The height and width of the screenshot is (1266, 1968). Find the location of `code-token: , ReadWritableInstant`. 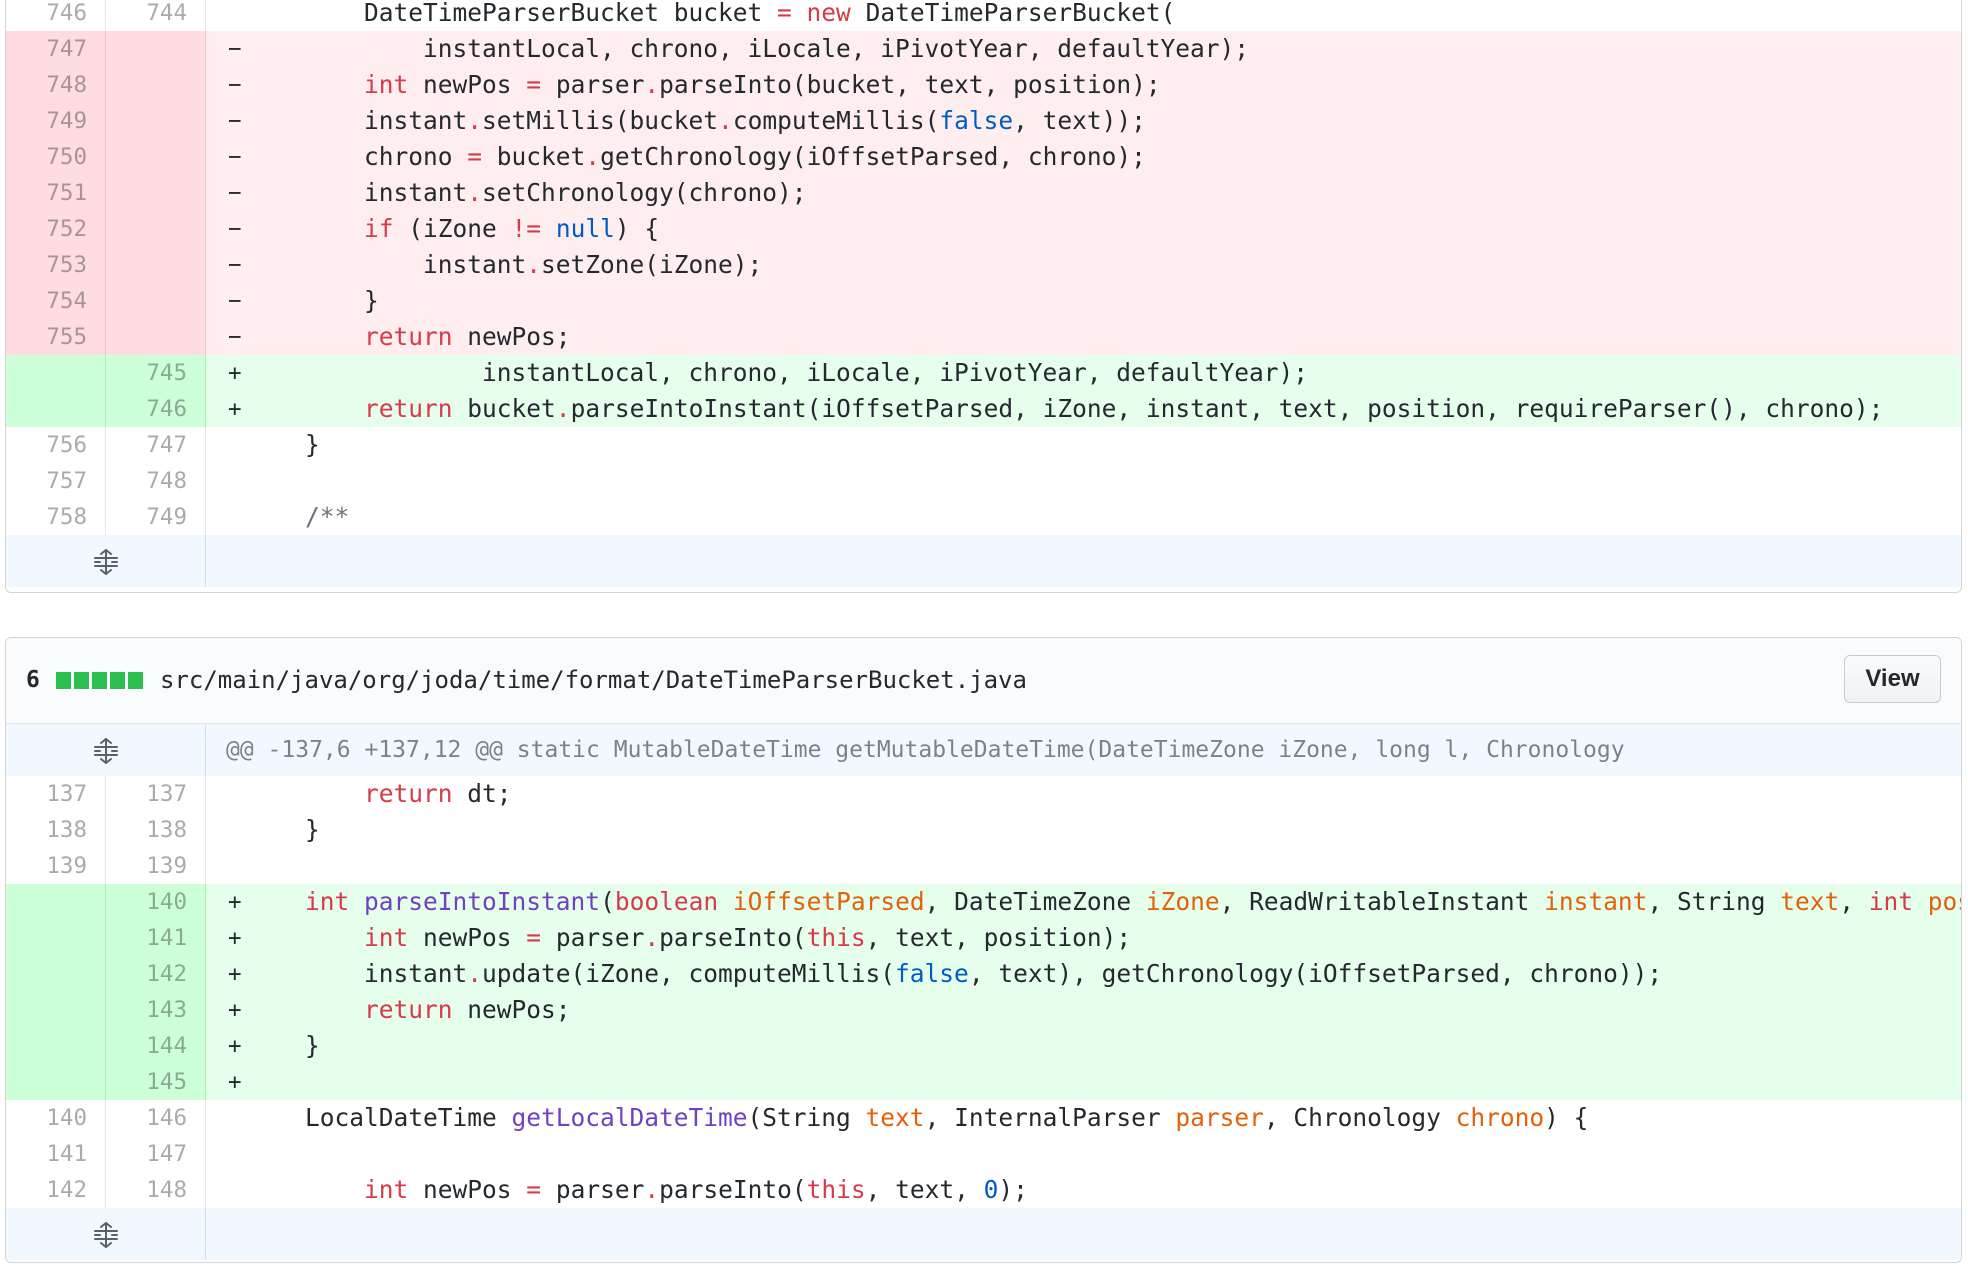

code-token: , ReadWritableInstant is located at coordinates (1382, 901).